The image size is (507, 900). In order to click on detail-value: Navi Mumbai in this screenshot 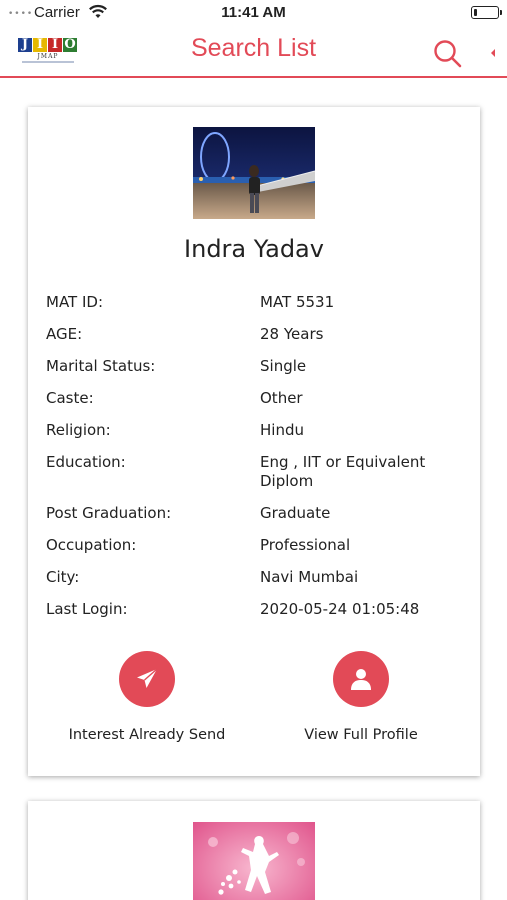, I will do `click(309, 577)`.